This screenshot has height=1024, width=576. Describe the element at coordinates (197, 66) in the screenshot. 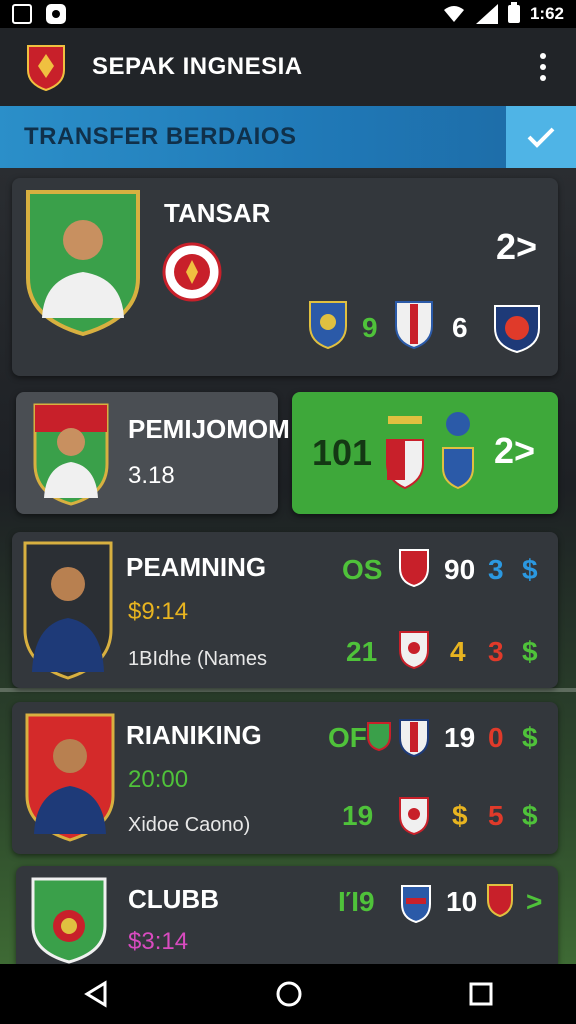

I see `app-title: SEPAK INGNESIA` at that location.